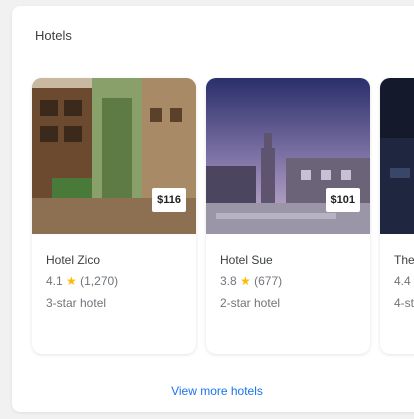 The image size is (414, 419). I want to click on hotel-photo: $116, so click(114, 156).